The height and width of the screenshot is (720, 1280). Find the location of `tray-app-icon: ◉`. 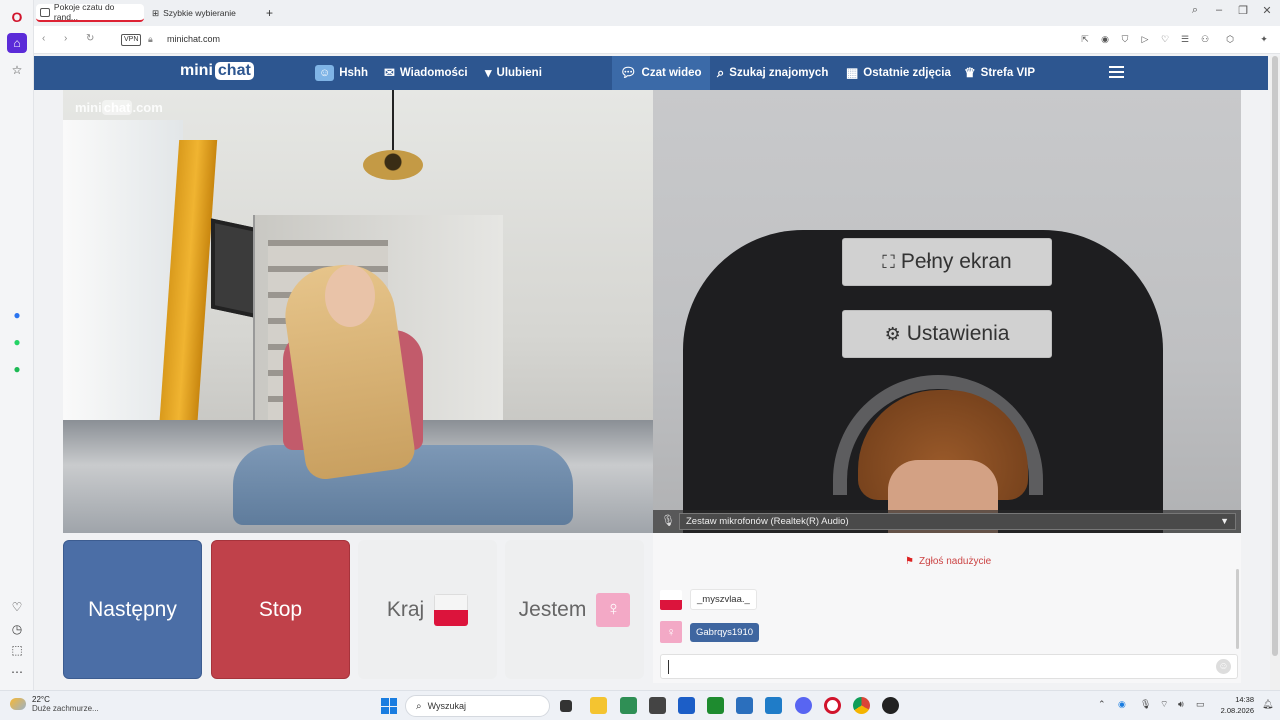

tray-app-icon: ◉ is located at coordinates (1122, 704).